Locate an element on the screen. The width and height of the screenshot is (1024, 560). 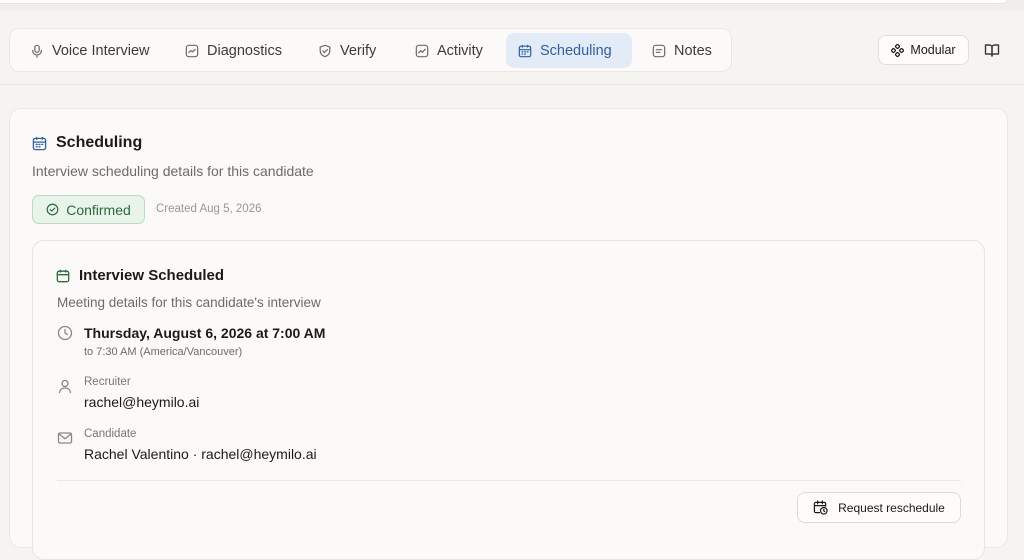
status-badge-label: Confirmed is located at coordinates (98, 209).